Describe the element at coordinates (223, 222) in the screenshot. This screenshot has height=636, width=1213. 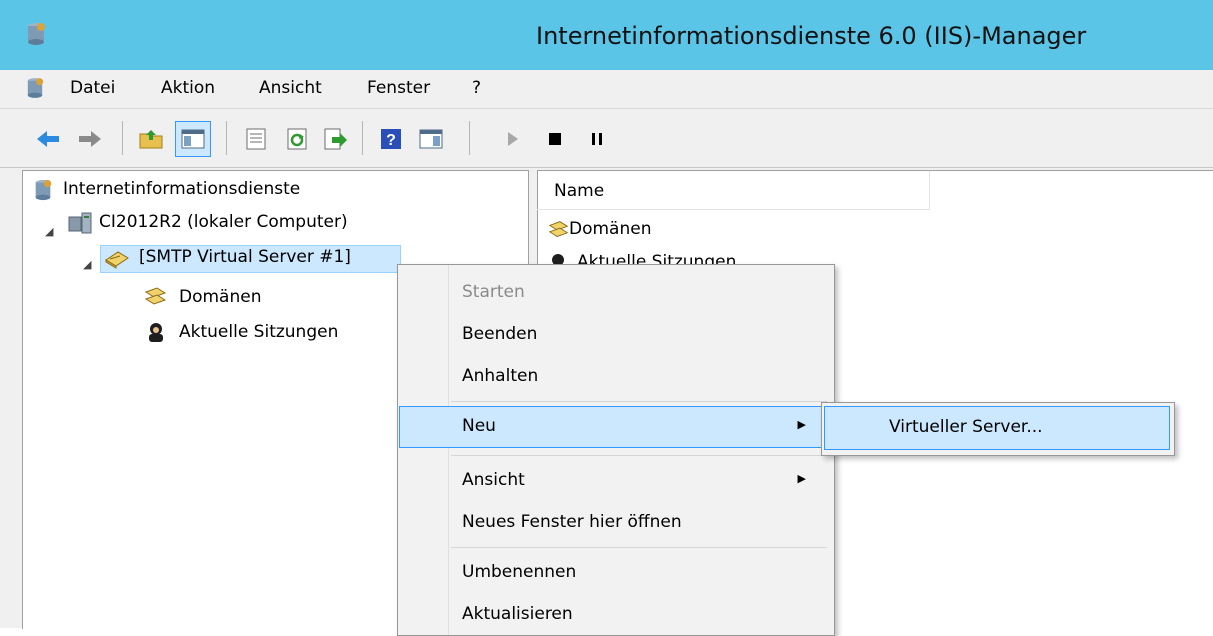
I see `tree-node-computer: CI2012R2 (lokaler Computer)` at that location.